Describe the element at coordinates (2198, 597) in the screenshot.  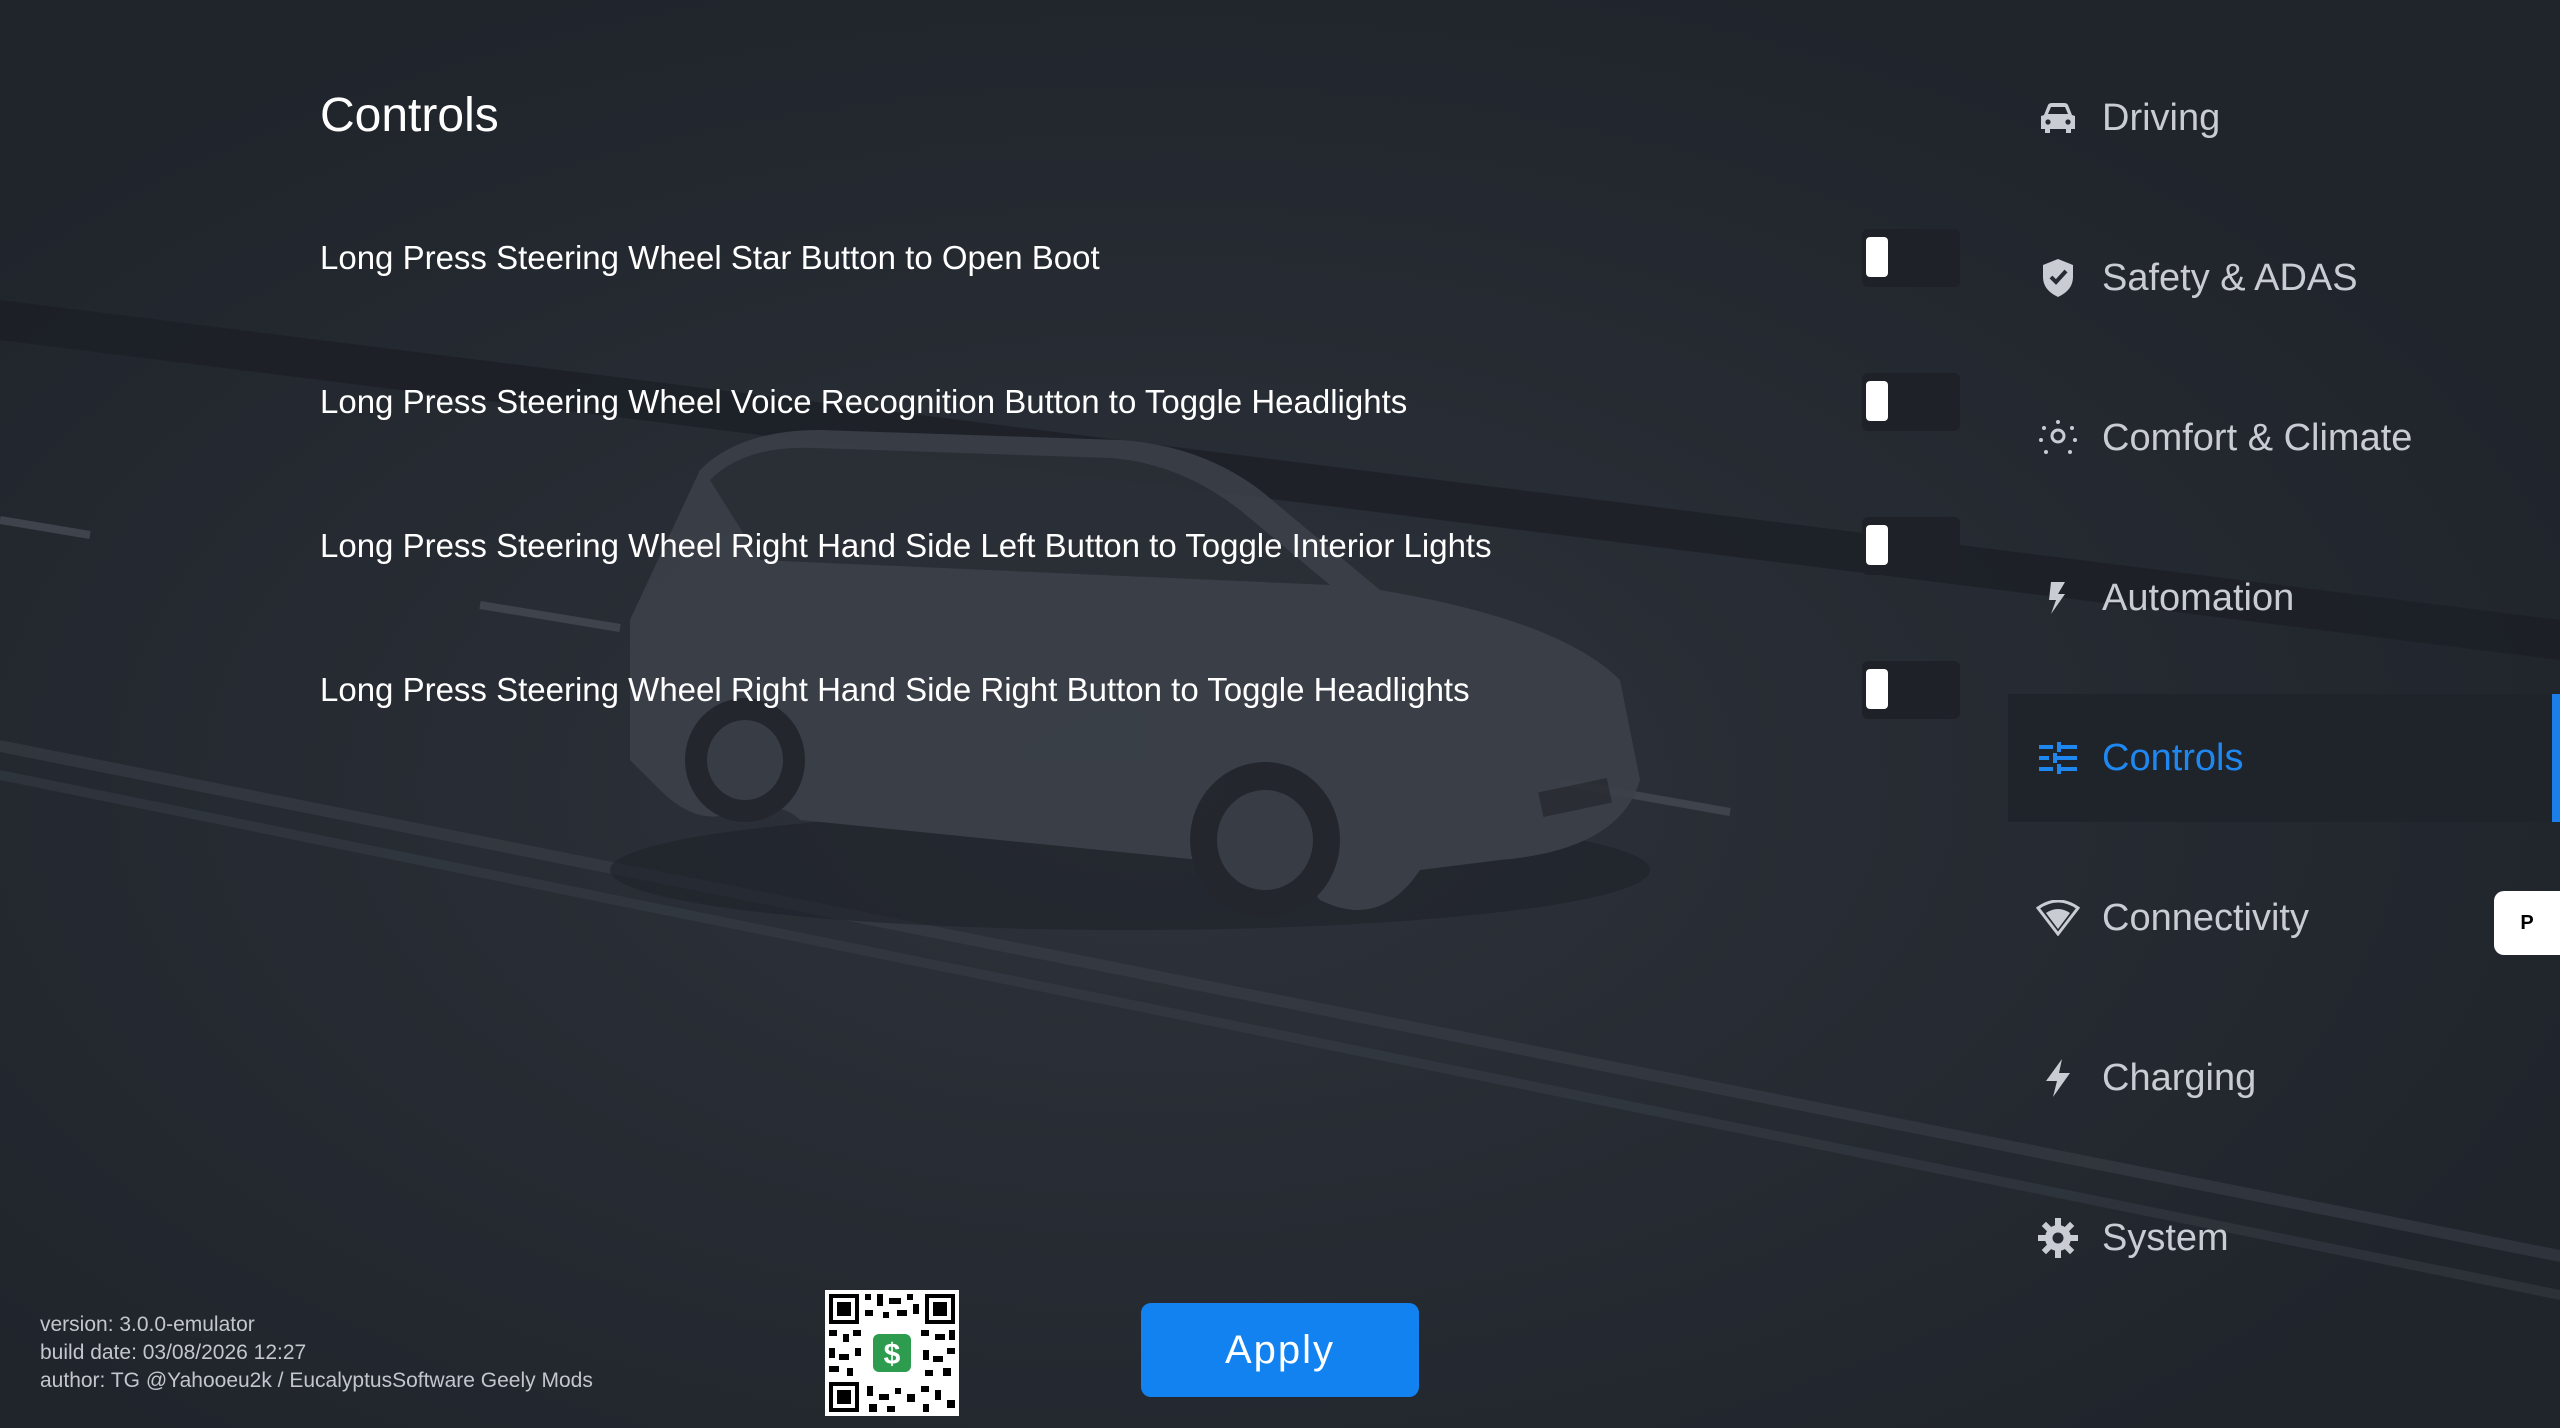
I see `sidebar-item-label: Automation` at that location.